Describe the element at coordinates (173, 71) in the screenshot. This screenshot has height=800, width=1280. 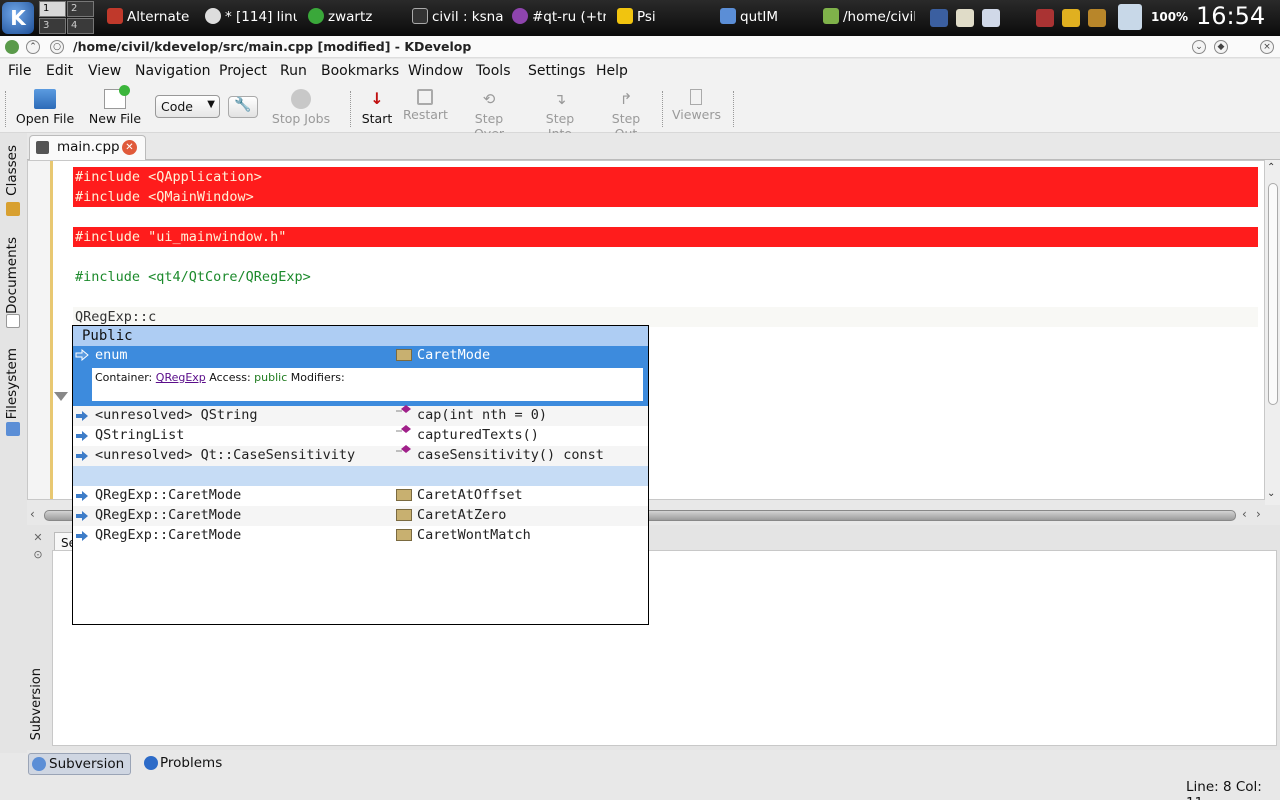
I see `menu-navigation: Navigation` at that location.